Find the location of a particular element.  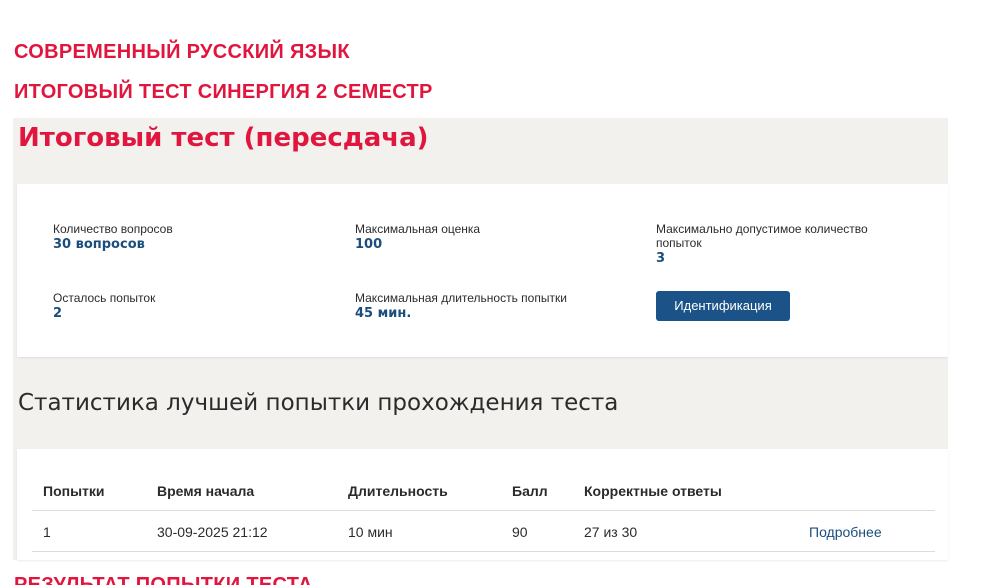

info-label: Осталось попыток is located at coordinates (104, 298).